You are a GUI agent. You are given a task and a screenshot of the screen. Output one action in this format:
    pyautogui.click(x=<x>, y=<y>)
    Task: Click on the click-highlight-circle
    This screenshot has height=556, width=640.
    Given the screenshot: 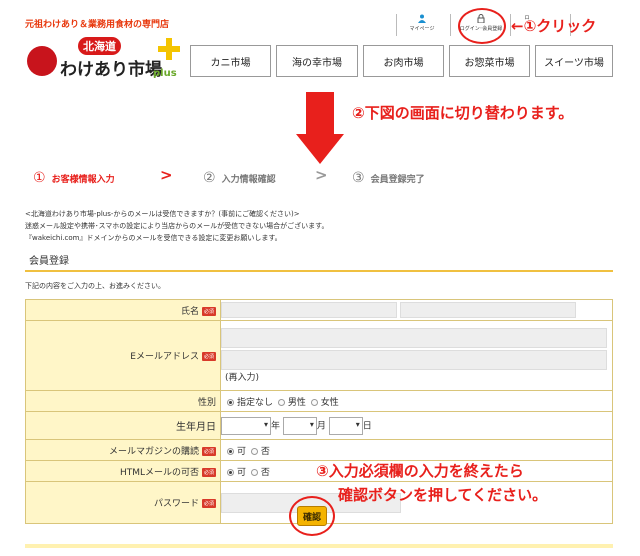 What is the action you would take?
    pyautogui.click(x=482, y=26)
    